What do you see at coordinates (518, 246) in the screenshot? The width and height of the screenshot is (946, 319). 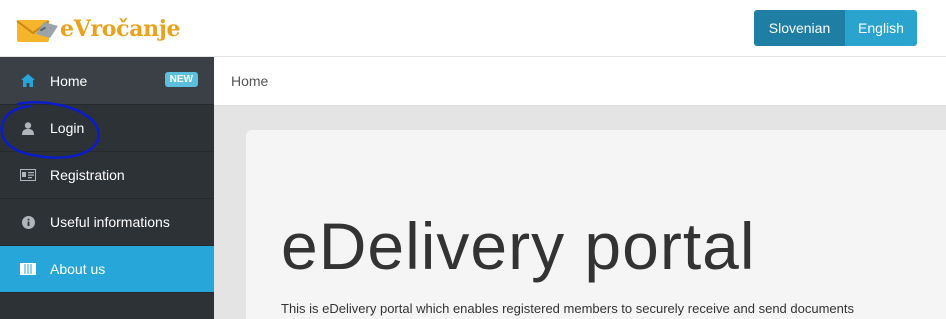 I see `page-title: eDelivery portal` at bounding box center [518, 246].